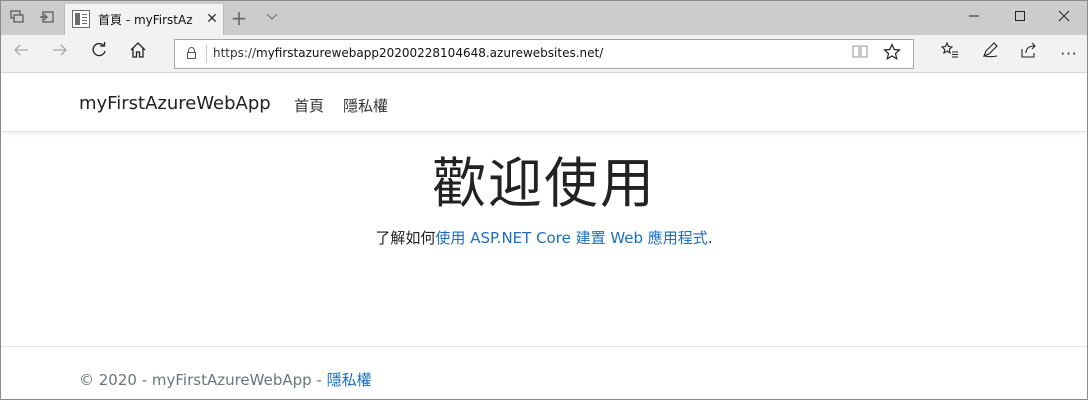 The height and width of the screenshot is (400, 1088). I want to click on learn-text: 了解如何使用 ASP.NET Core 建置 Web 應用程式., so click(544, 237).